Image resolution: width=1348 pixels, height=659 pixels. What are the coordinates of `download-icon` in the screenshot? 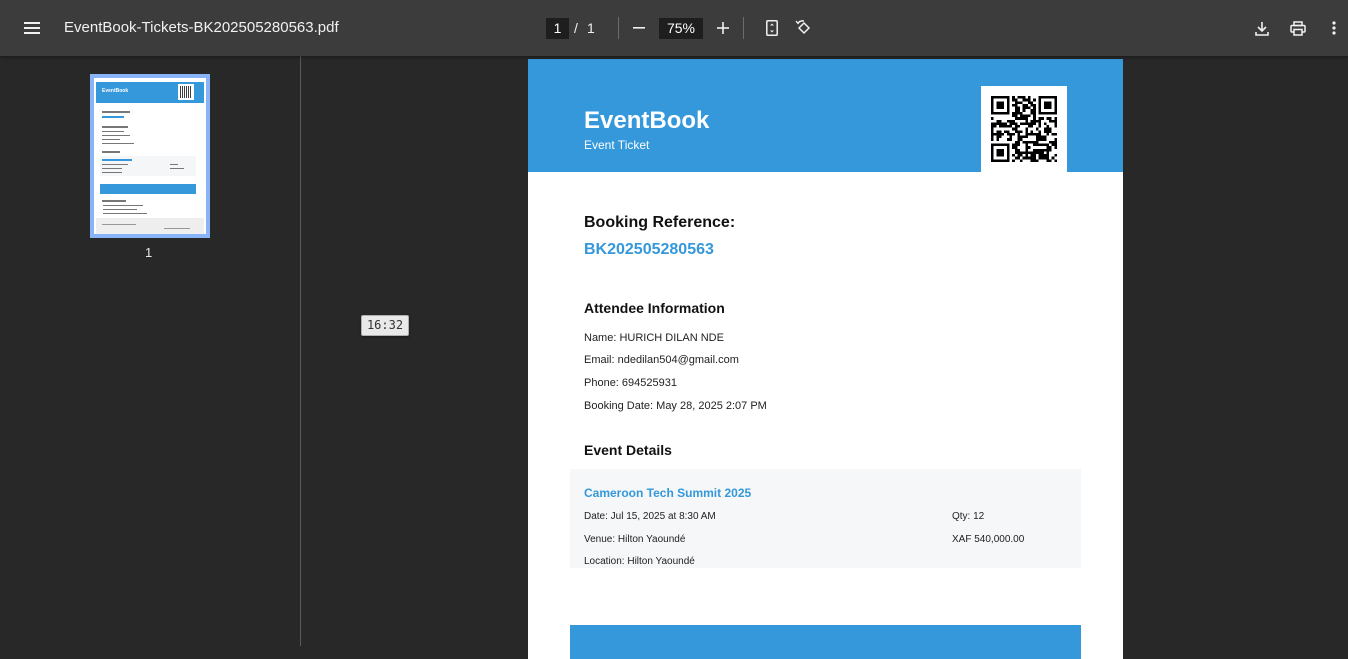 It's located at (1262, 28).